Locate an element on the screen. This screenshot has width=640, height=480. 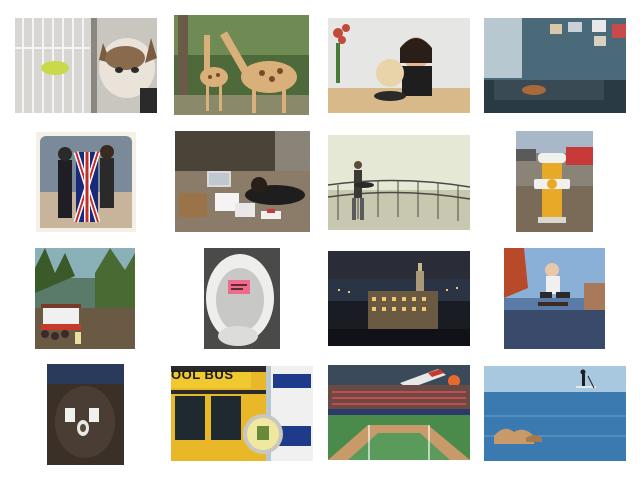
trolley-image is located at coordinates (85, 298).